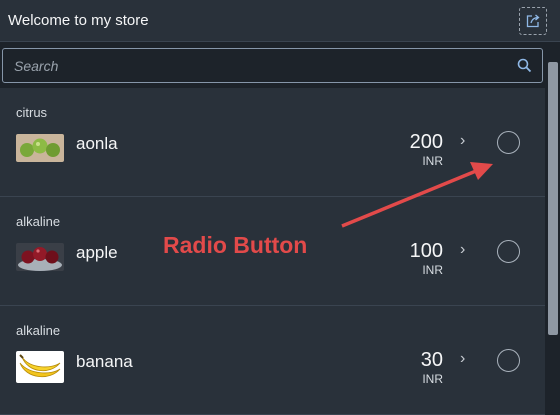 This screenshot has height=415, width=560. I want to click on item-category: citrus, so click(32, 112).